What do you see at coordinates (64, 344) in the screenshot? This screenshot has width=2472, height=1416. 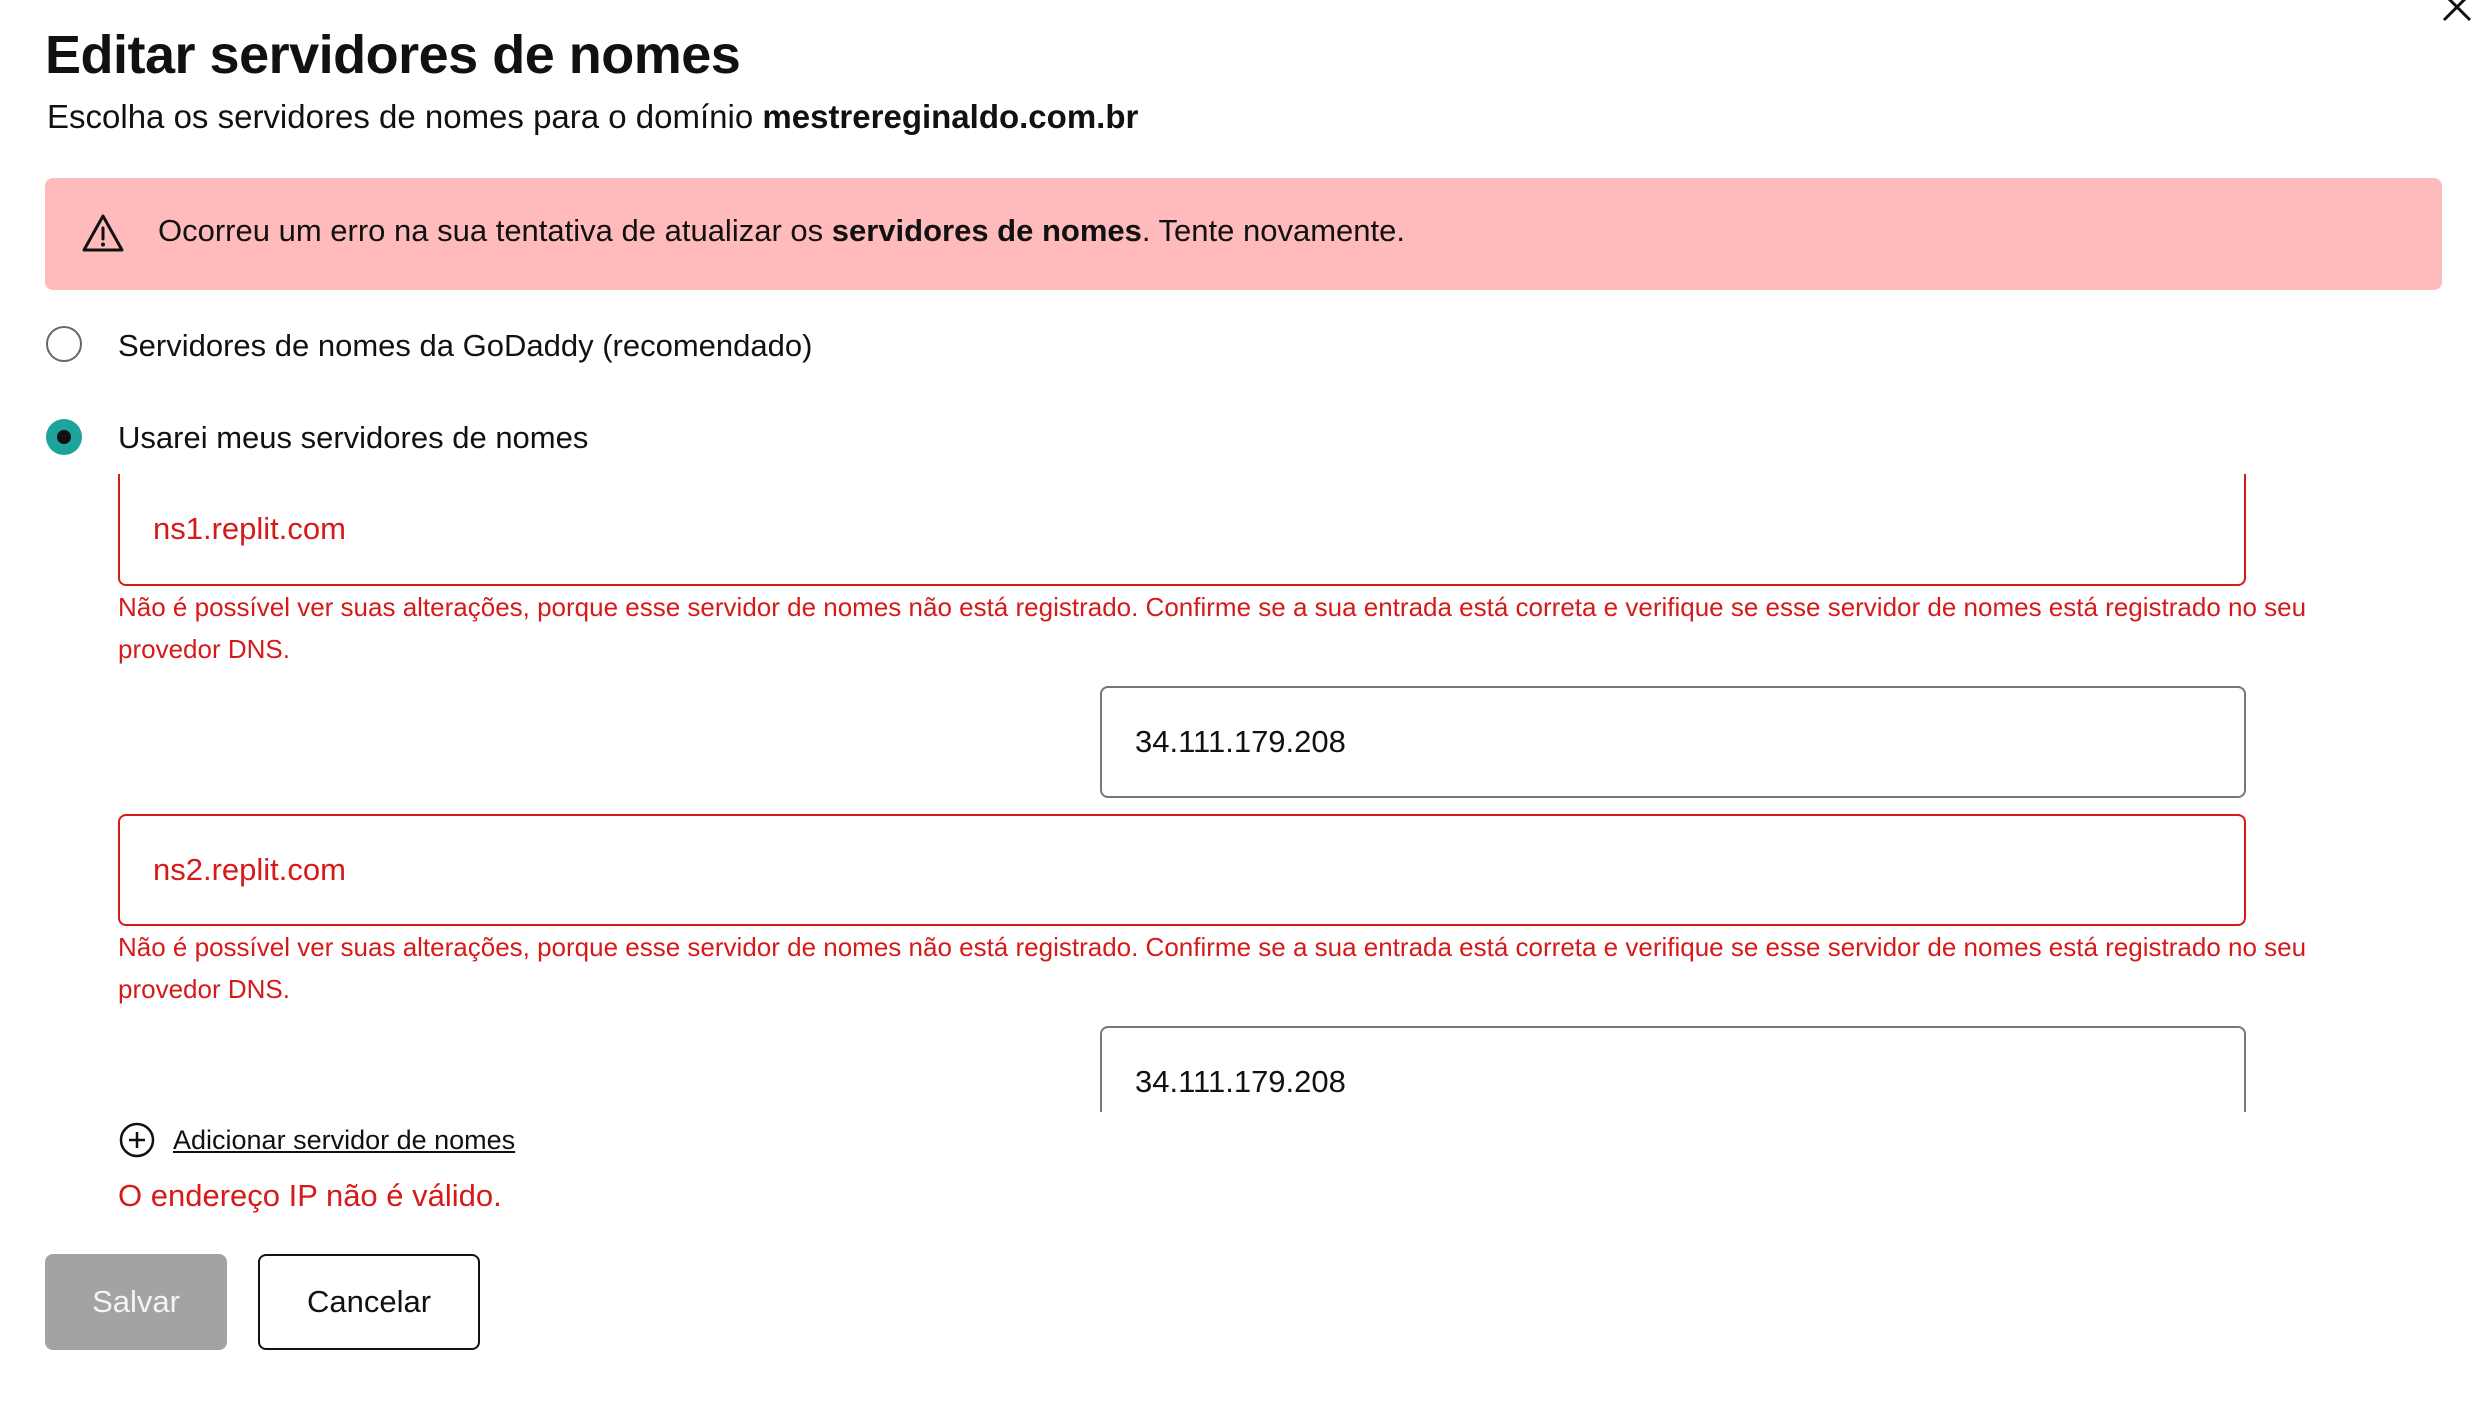 I see `godaddy-nameservers-radio` at bounding box center [64, 344].